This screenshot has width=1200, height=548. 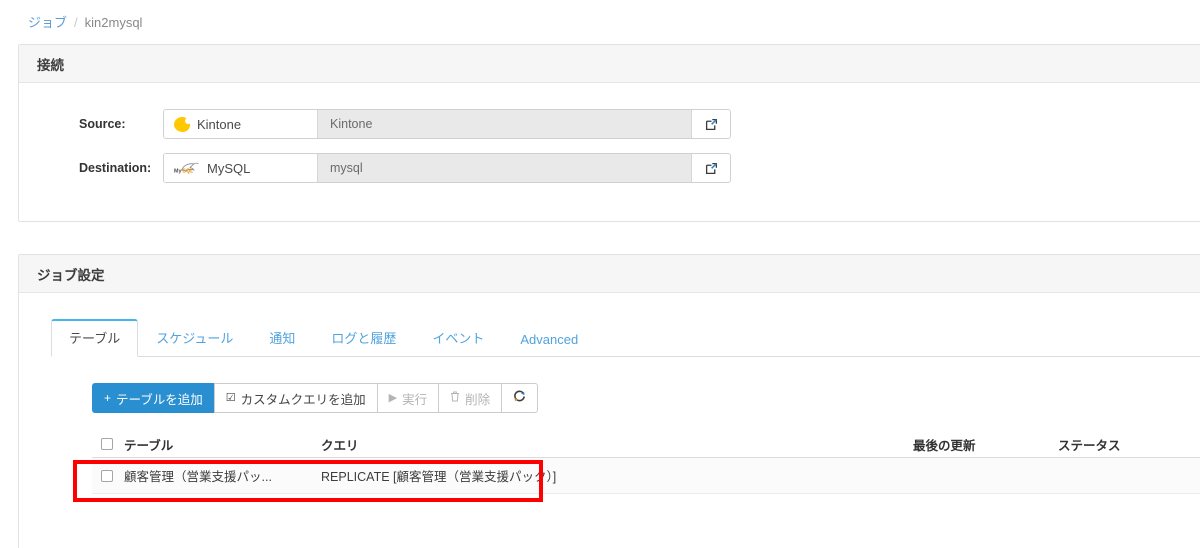 I want to click on destination-connection-value: mysql, so click(x=505, y=168).